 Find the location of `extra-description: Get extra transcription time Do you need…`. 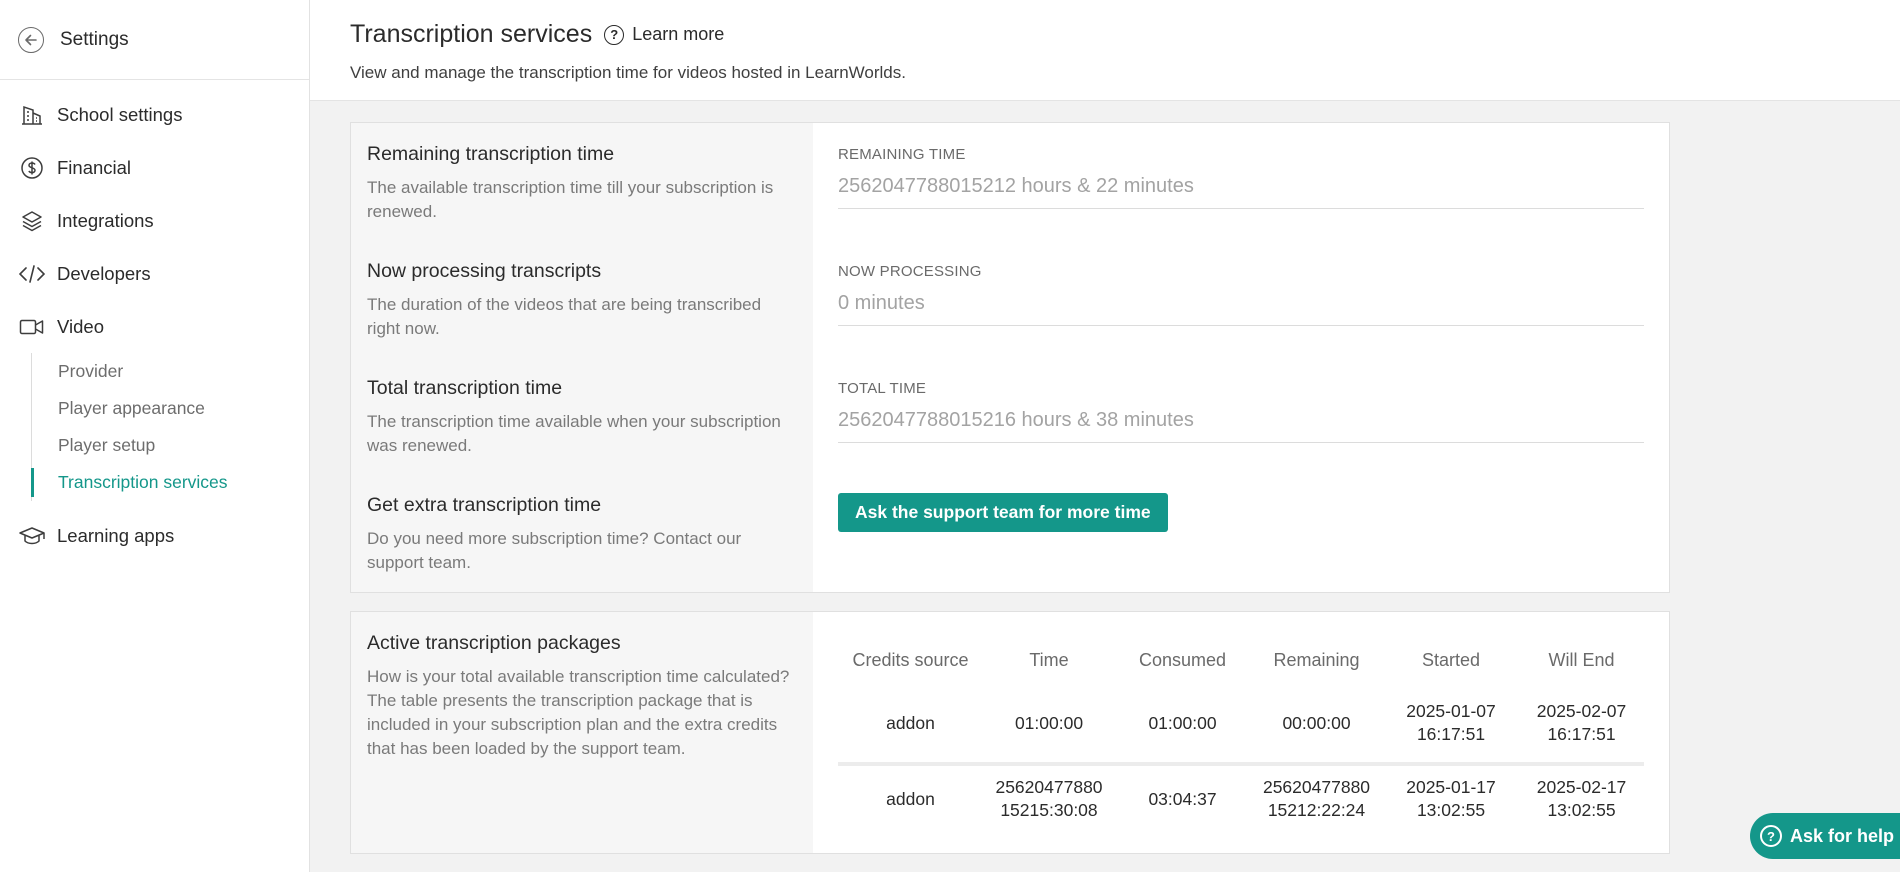

extra-description: Get extra transcription time Do you need… is located at coordinates (582, 524).